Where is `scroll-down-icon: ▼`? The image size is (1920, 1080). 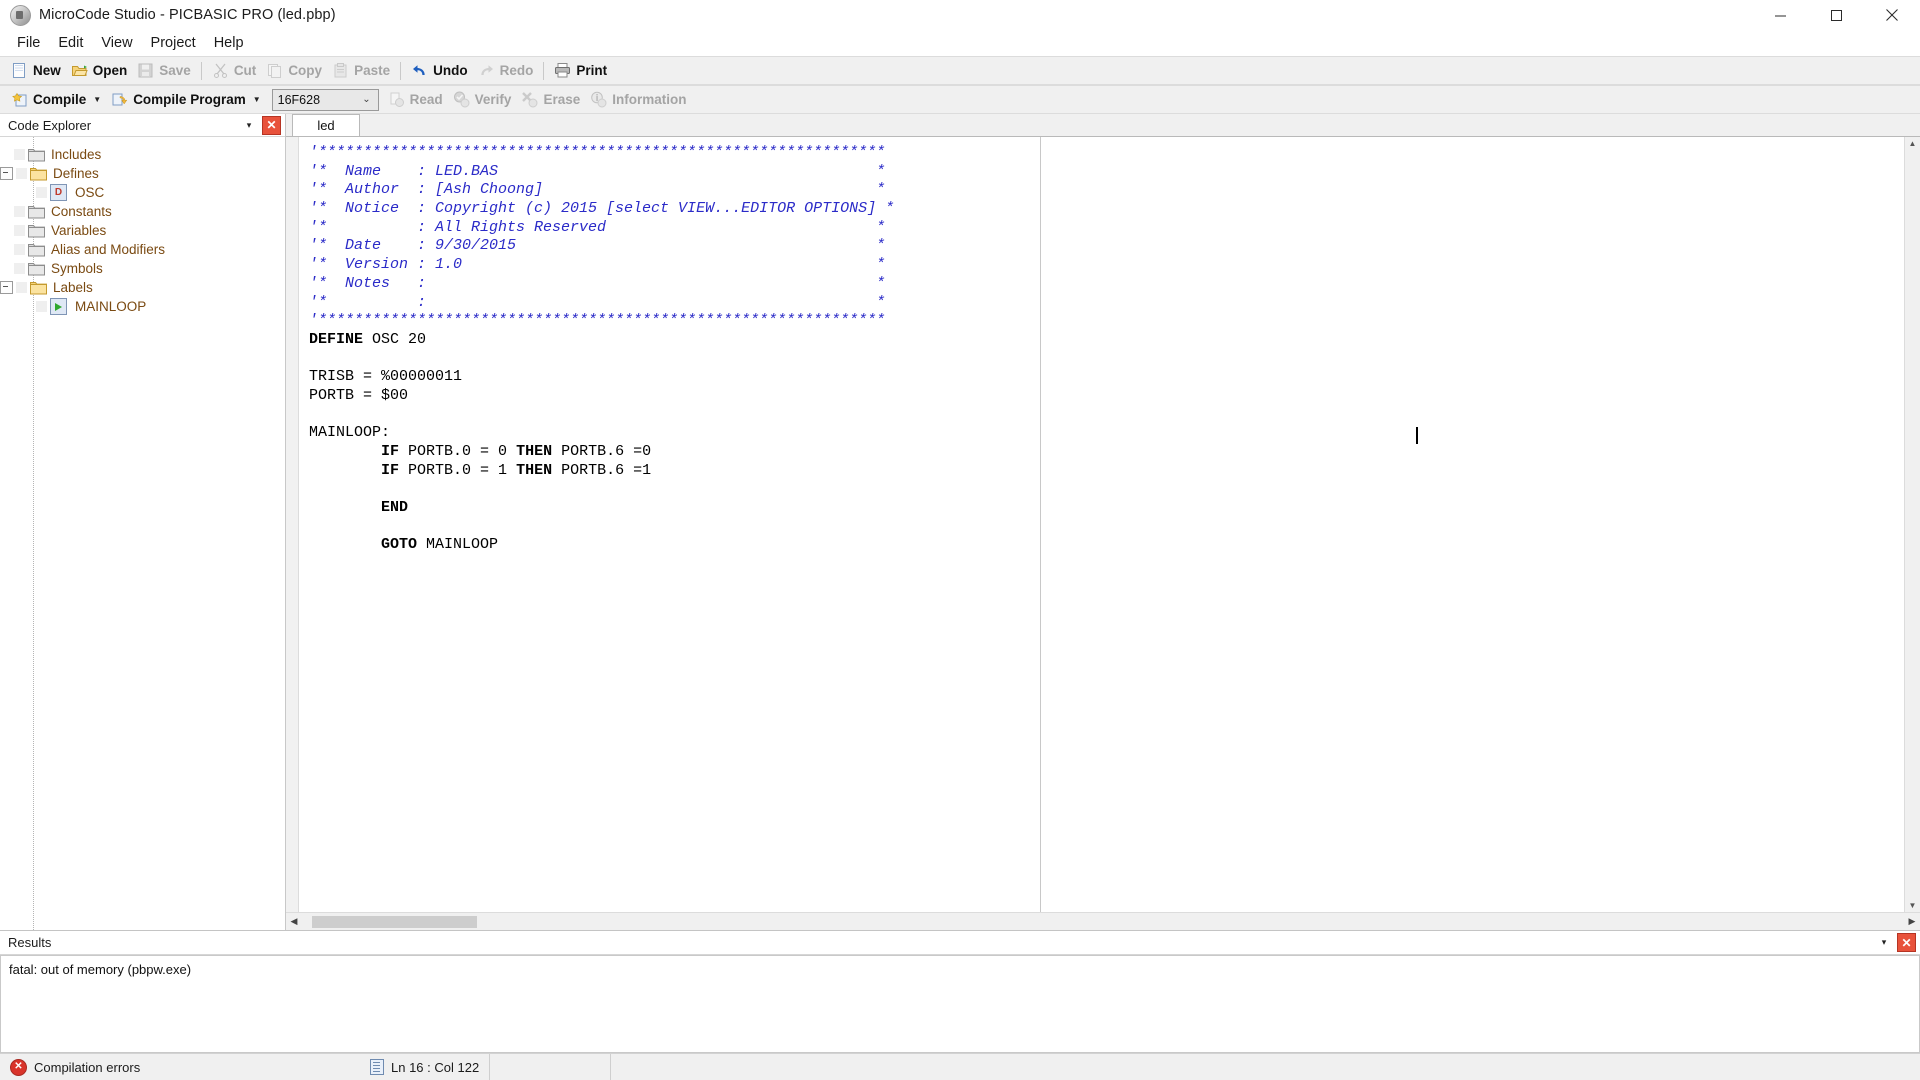 scroll-down-icon: ▼ is located at coordinates (1913, 905).